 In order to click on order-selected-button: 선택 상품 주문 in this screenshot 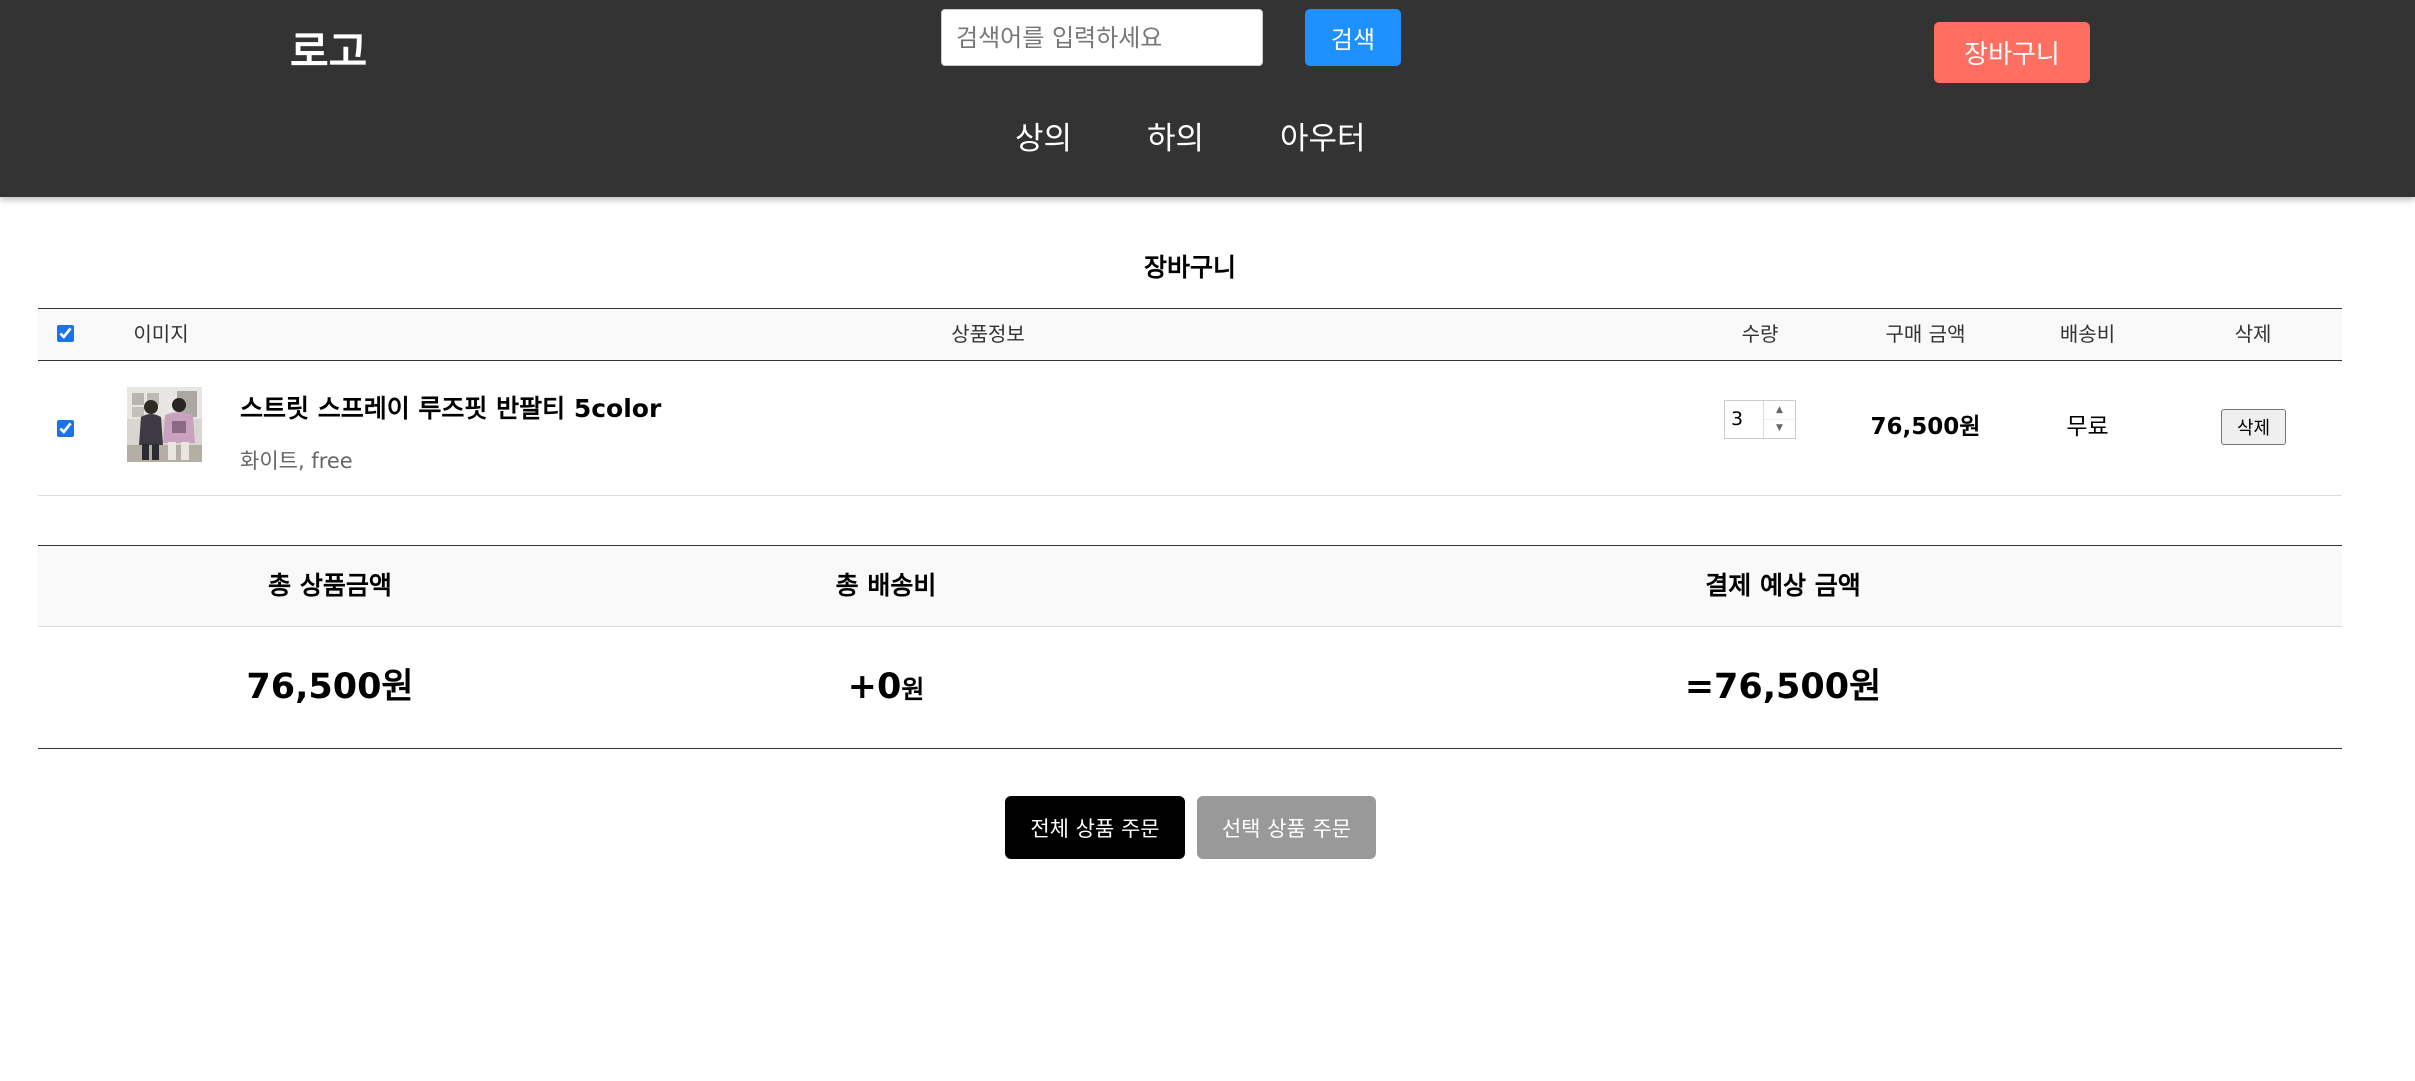, I will do `click(1286, 827)`.